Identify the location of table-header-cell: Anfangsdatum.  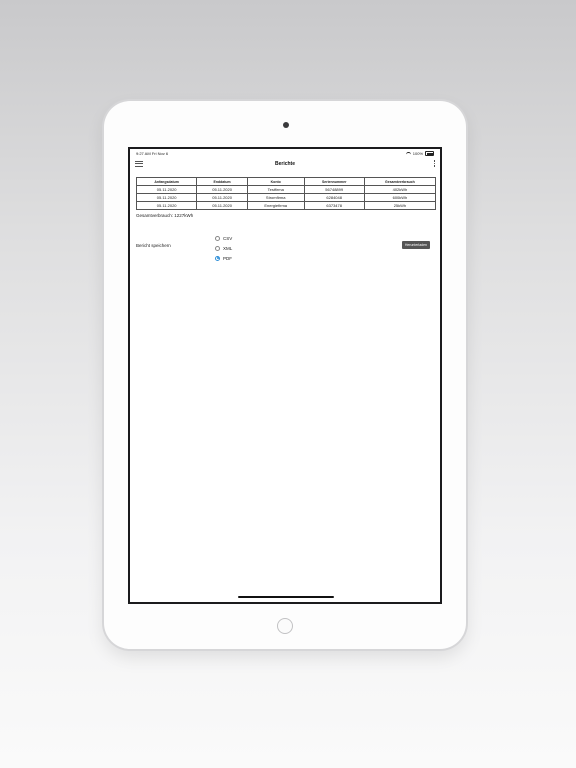
(166, 181).